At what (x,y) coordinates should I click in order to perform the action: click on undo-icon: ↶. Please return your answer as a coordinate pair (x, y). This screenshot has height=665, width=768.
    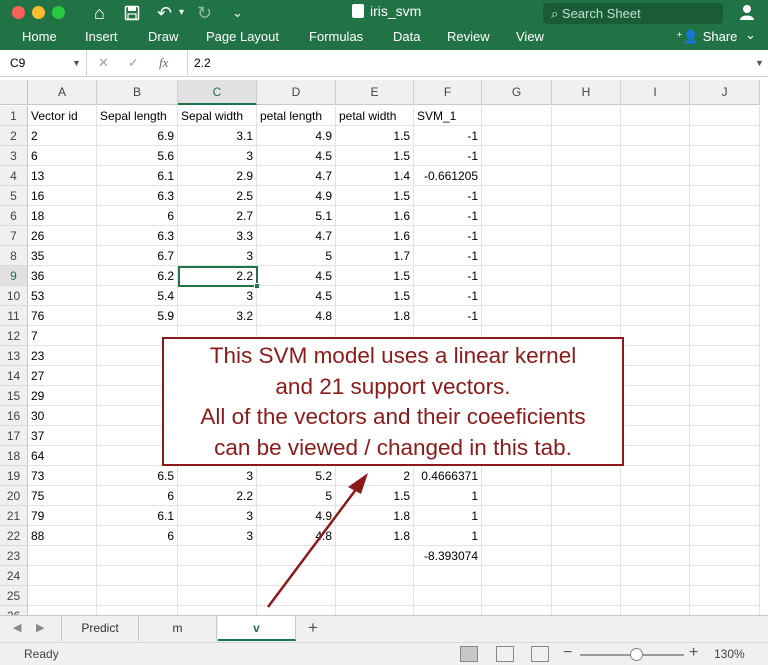
    Looking at the image, I should click on (164, 13).